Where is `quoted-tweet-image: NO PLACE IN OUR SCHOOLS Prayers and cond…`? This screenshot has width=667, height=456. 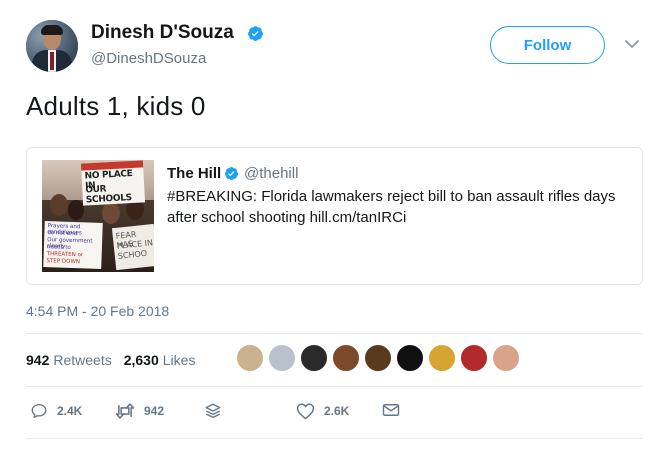 quoted-tweet-image: NO PLACE IN OUR SCHOOLS Prayers and cond… is located at coordinates (98, 216).